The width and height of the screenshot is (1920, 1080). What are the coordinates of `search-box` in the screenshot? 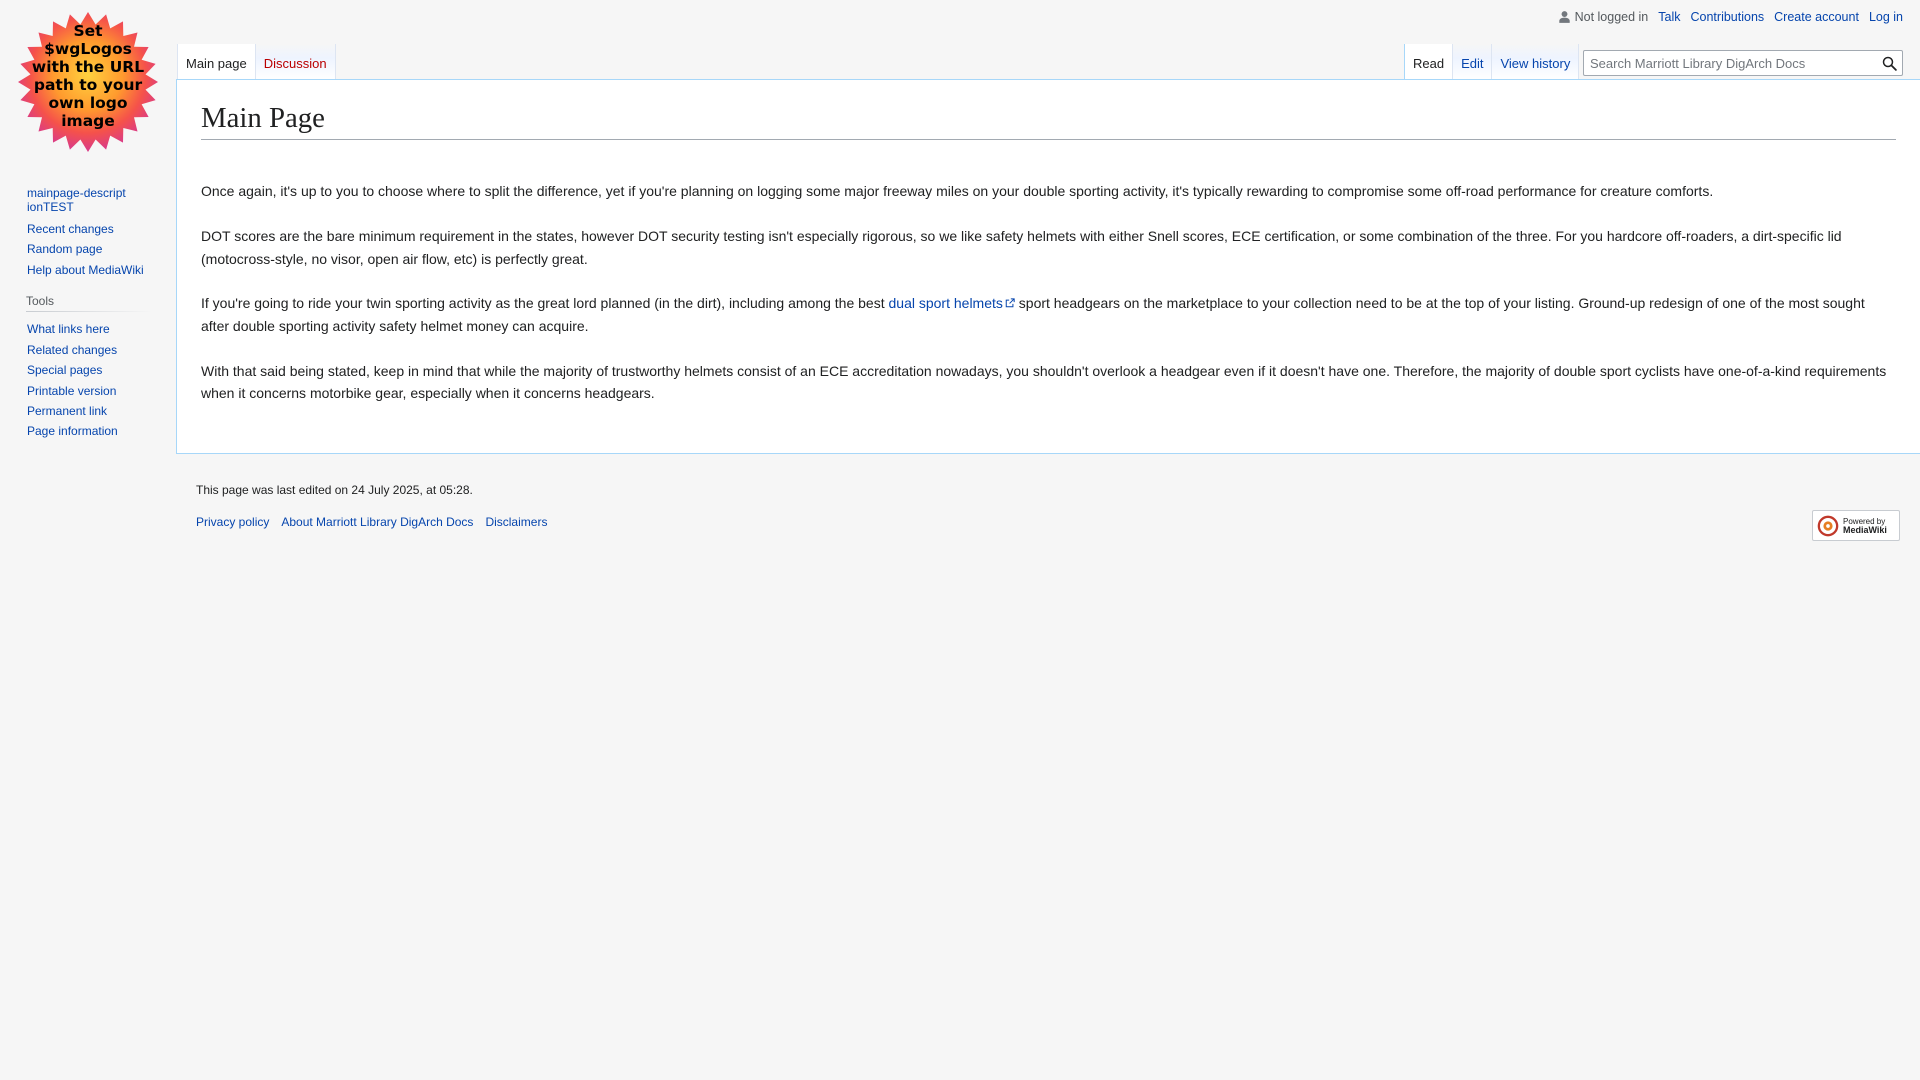 It's located at (1743, 63).